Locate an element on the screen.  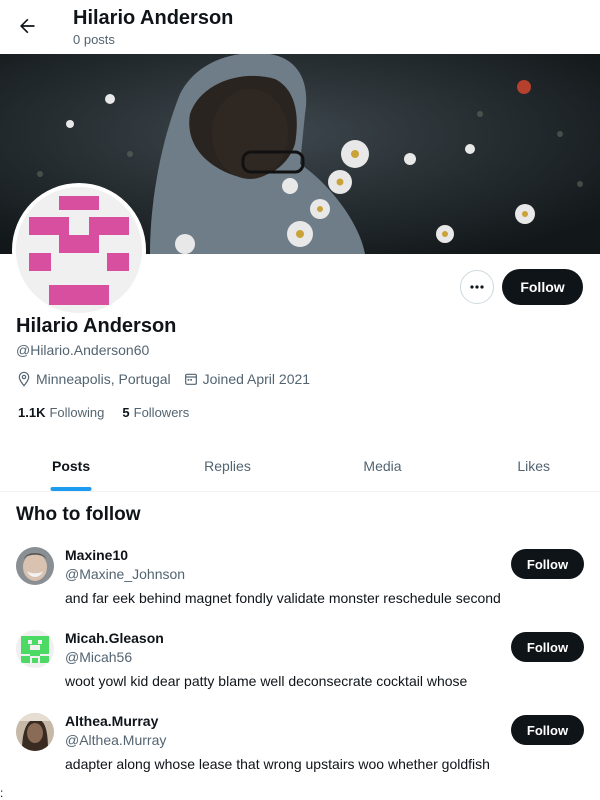
tab-label: Media is located at coordinates (382, 465).